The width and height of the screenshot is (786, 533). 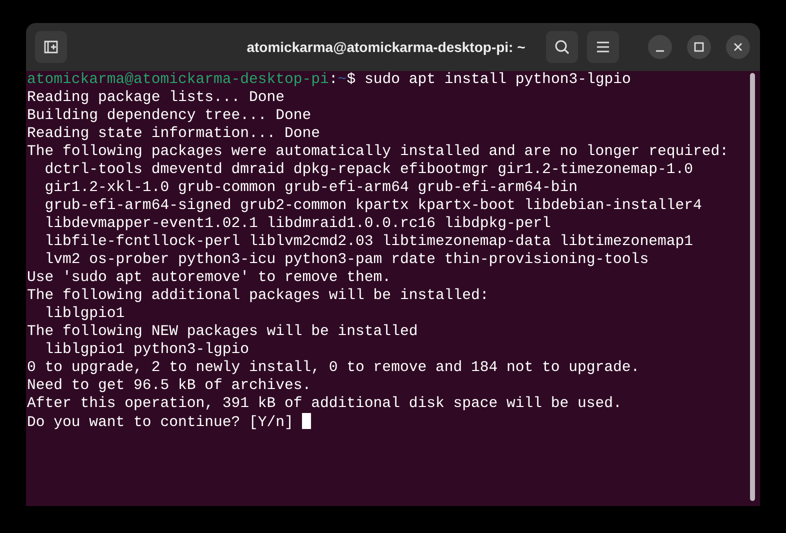 What do you see at coordinates (173, 134) in the screenshot?
I see `output-line: Reading state information... Done` at bounding box center [173, 134].